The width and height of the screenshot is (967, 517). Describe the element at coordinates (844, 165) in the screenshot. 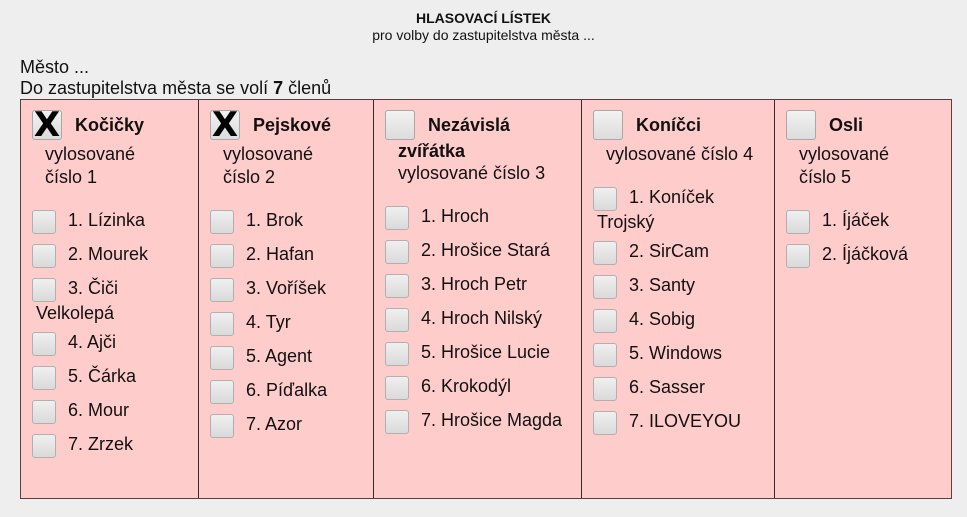

I see `party-draw-number: vylosované číslo 5` at that location.